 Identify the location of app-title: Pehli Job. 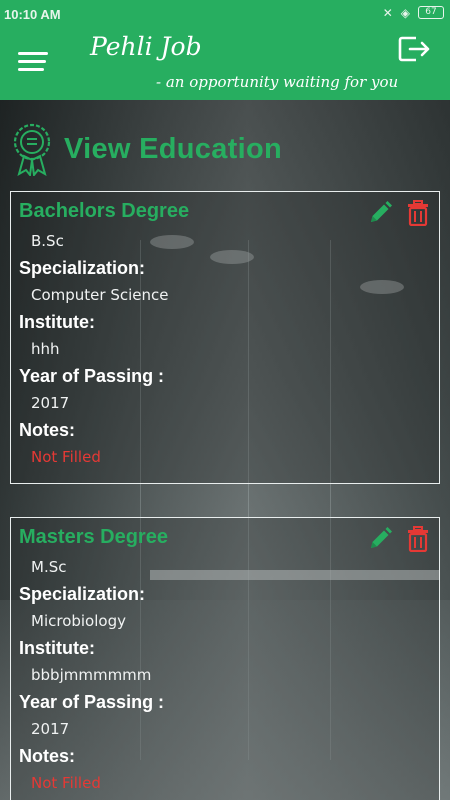
(146, 46).